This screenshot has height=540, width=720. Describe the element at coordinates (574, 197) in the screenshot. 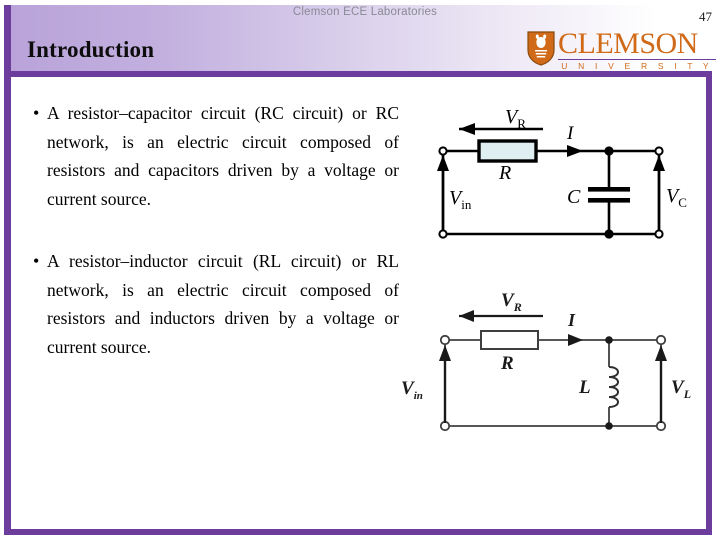

I see `label-c: C` at that location.